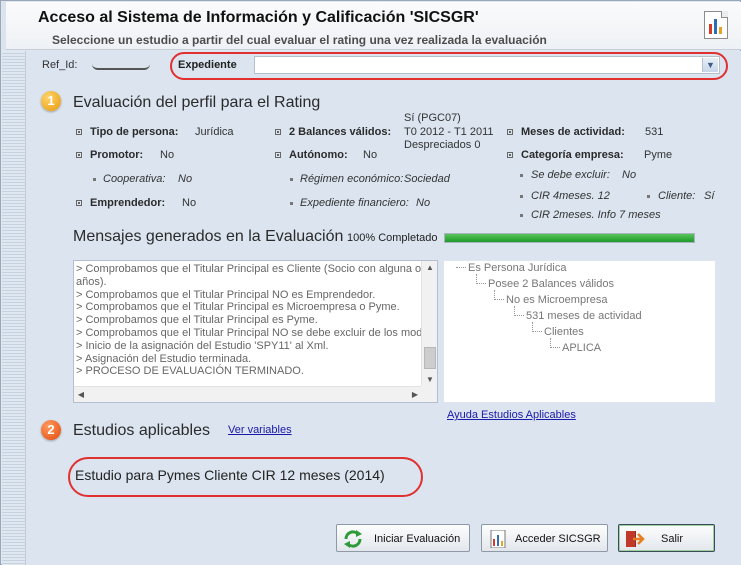 The height and width of the screenshot is (565, 741). Describe the element at coordinates (370, 155) in the screenshot. I see `autonomo-value: No` at that location.